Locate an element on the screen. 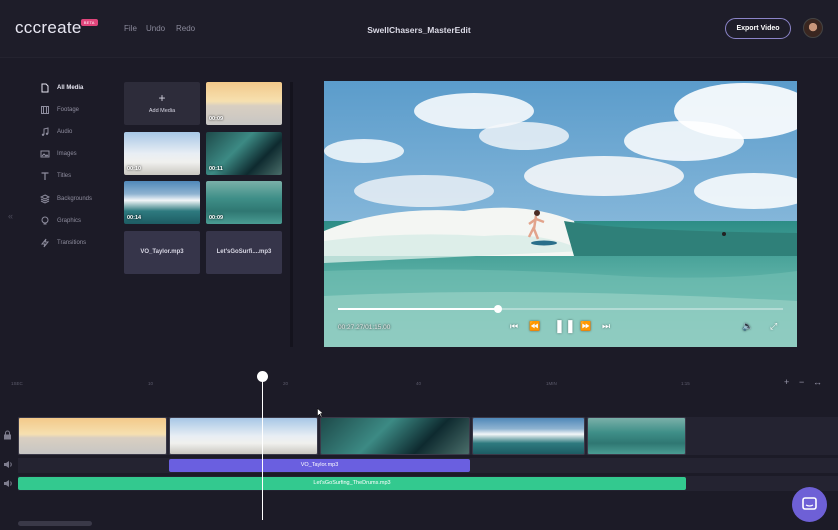 Image resolution: width=838 pixels, height=530 pixels. lock-icon is located at coordinates (7, 436).